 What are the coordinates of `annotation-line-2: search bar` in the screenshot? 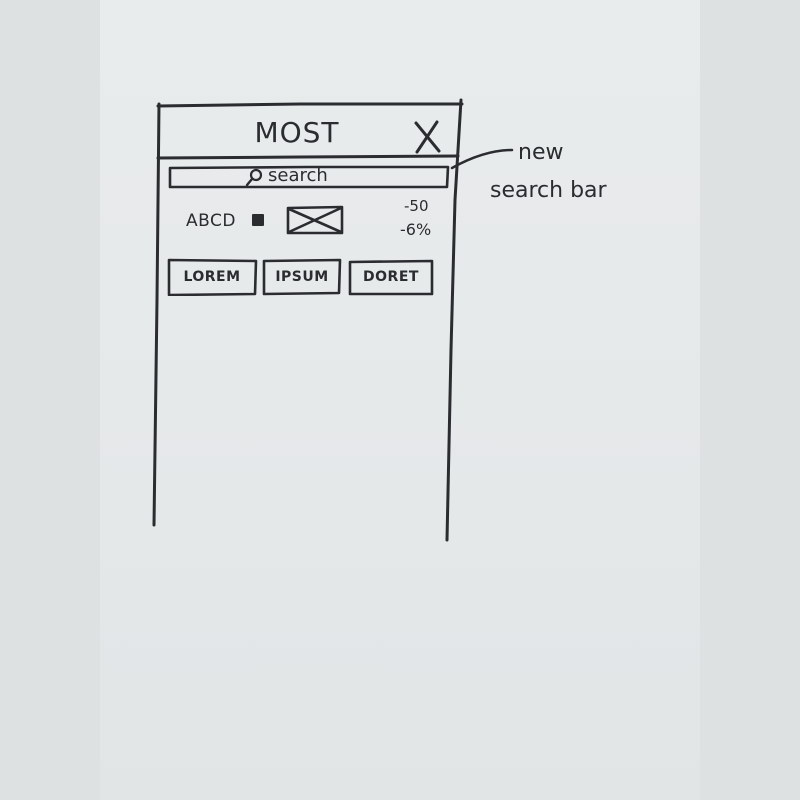 It's located at (548, 190).